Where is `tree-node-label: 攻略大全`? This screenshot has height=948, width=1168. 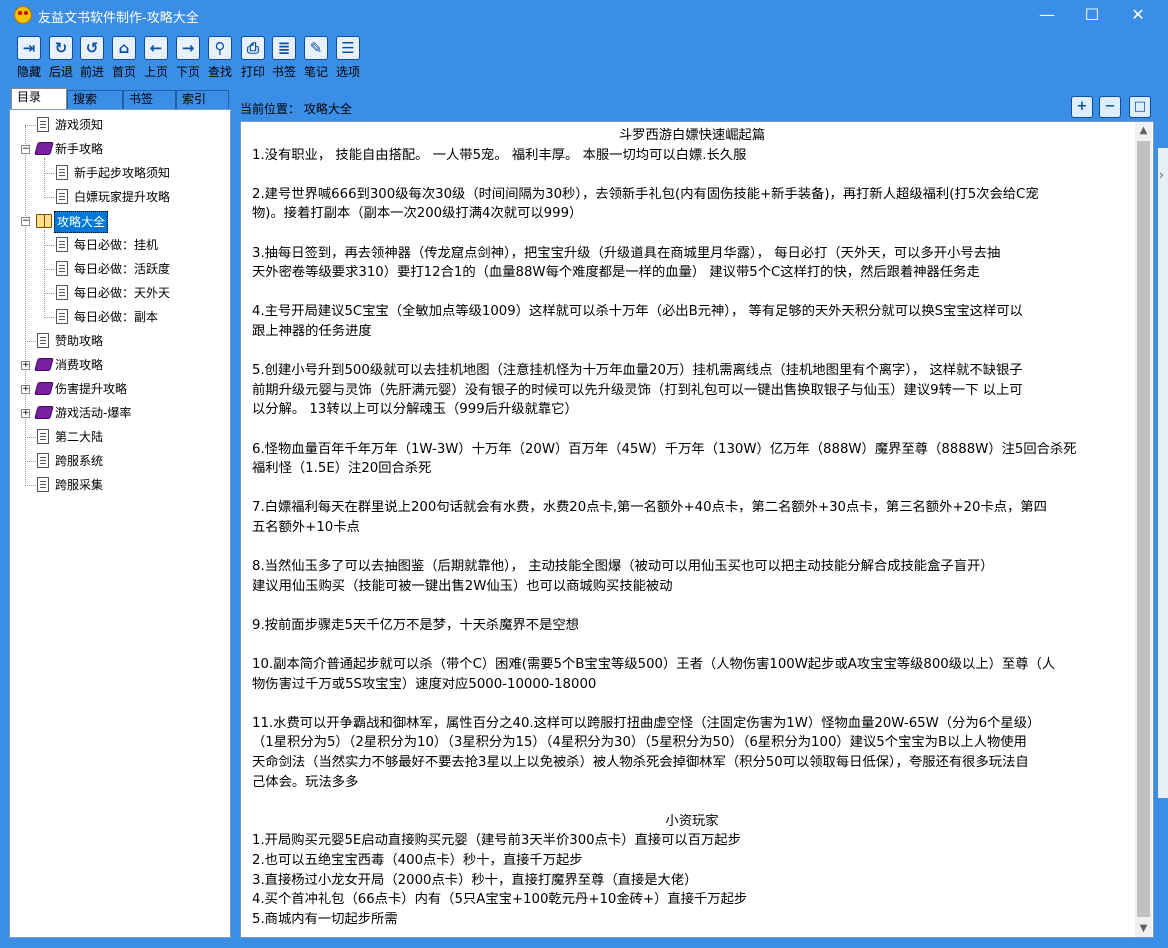
tree-node-label: 攻略大全 is located at coordinates (81, 222).